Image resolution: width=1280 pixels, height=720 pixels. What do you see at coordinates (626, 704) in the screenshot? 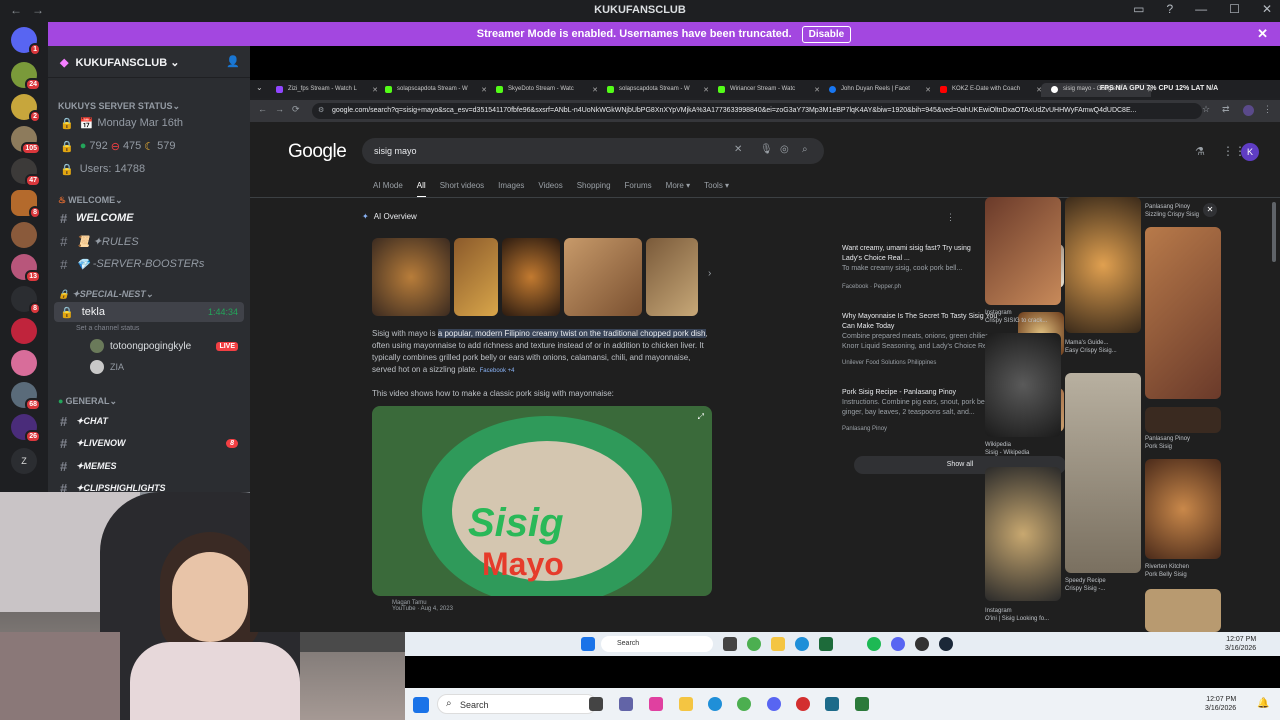
I see `teams-icon` at bounding box center [626, 704].